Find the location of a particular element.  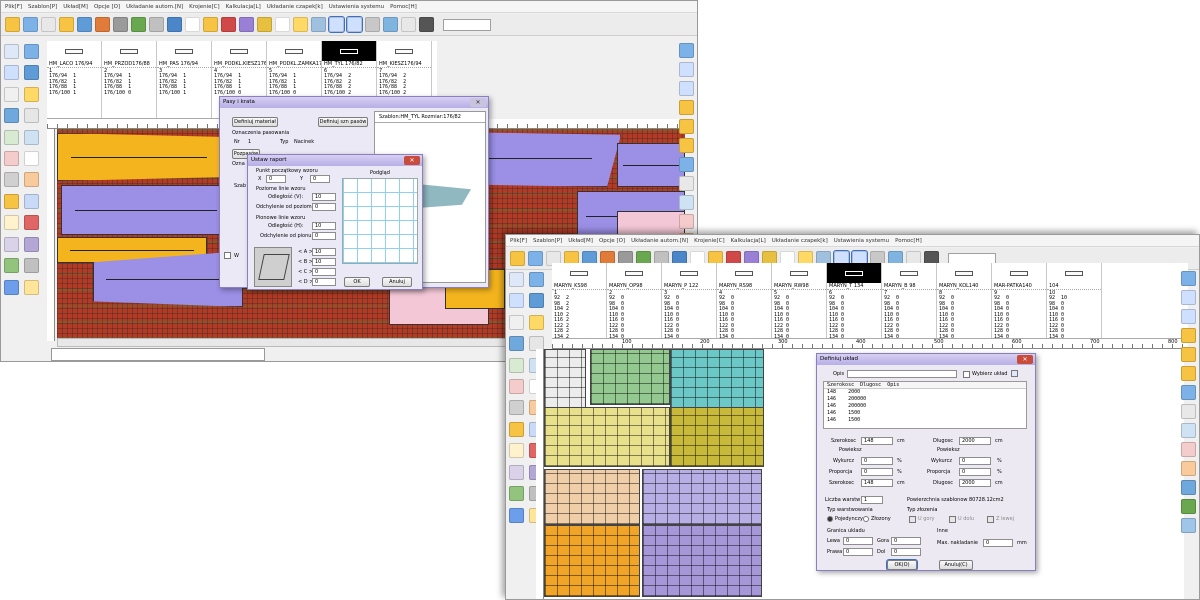

folded-radio is located at coordinates (866, 519).